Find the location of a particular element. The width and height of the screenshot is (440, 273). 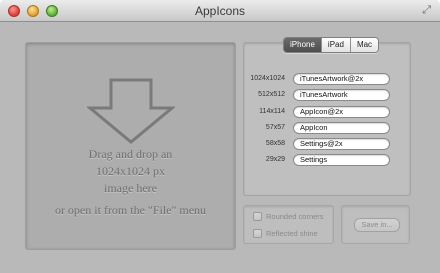

icon-filename-field: iTunesArtwork is located at coordinates (341, 95).